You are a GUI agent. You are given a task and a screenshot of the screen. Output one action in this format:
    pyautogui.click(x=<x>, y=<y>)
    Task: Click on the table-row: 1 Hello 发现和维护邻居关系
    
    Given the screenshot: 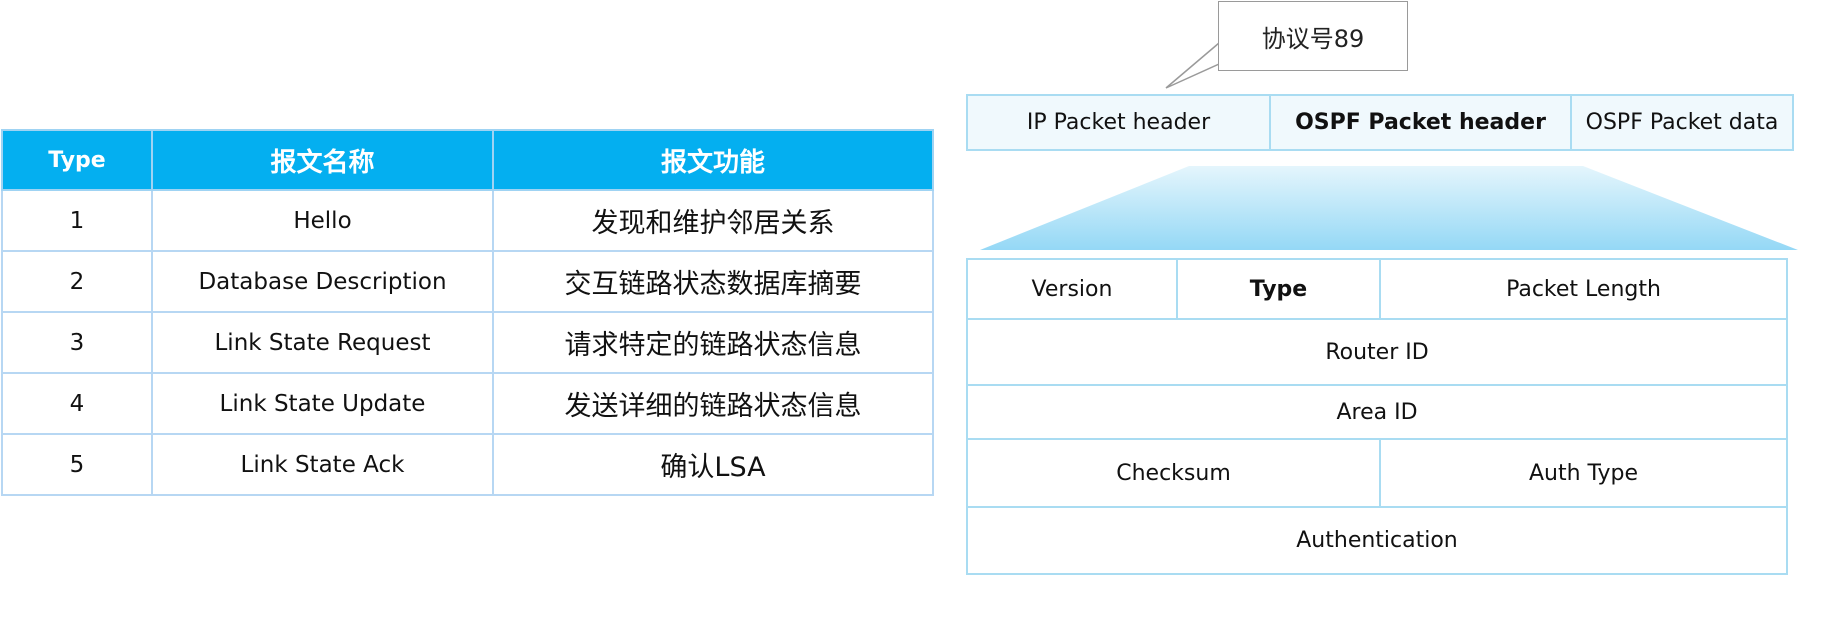 What is the action you would take?
    pyautogui.click(x=467, y=220)
    